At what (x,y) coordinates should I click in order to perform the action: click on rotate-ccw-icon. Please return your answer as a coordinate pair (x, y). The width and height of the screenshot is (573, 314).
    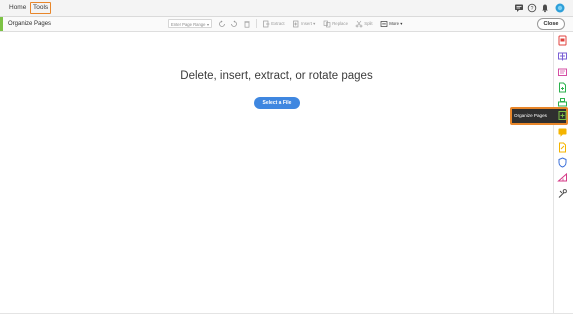
    Looking at the image, I should click on (222, 23).